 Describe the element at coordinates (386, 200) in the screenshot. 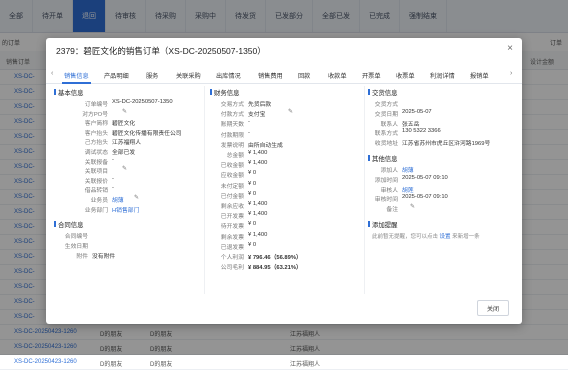

I see `field-label: 审核时间` at that location.